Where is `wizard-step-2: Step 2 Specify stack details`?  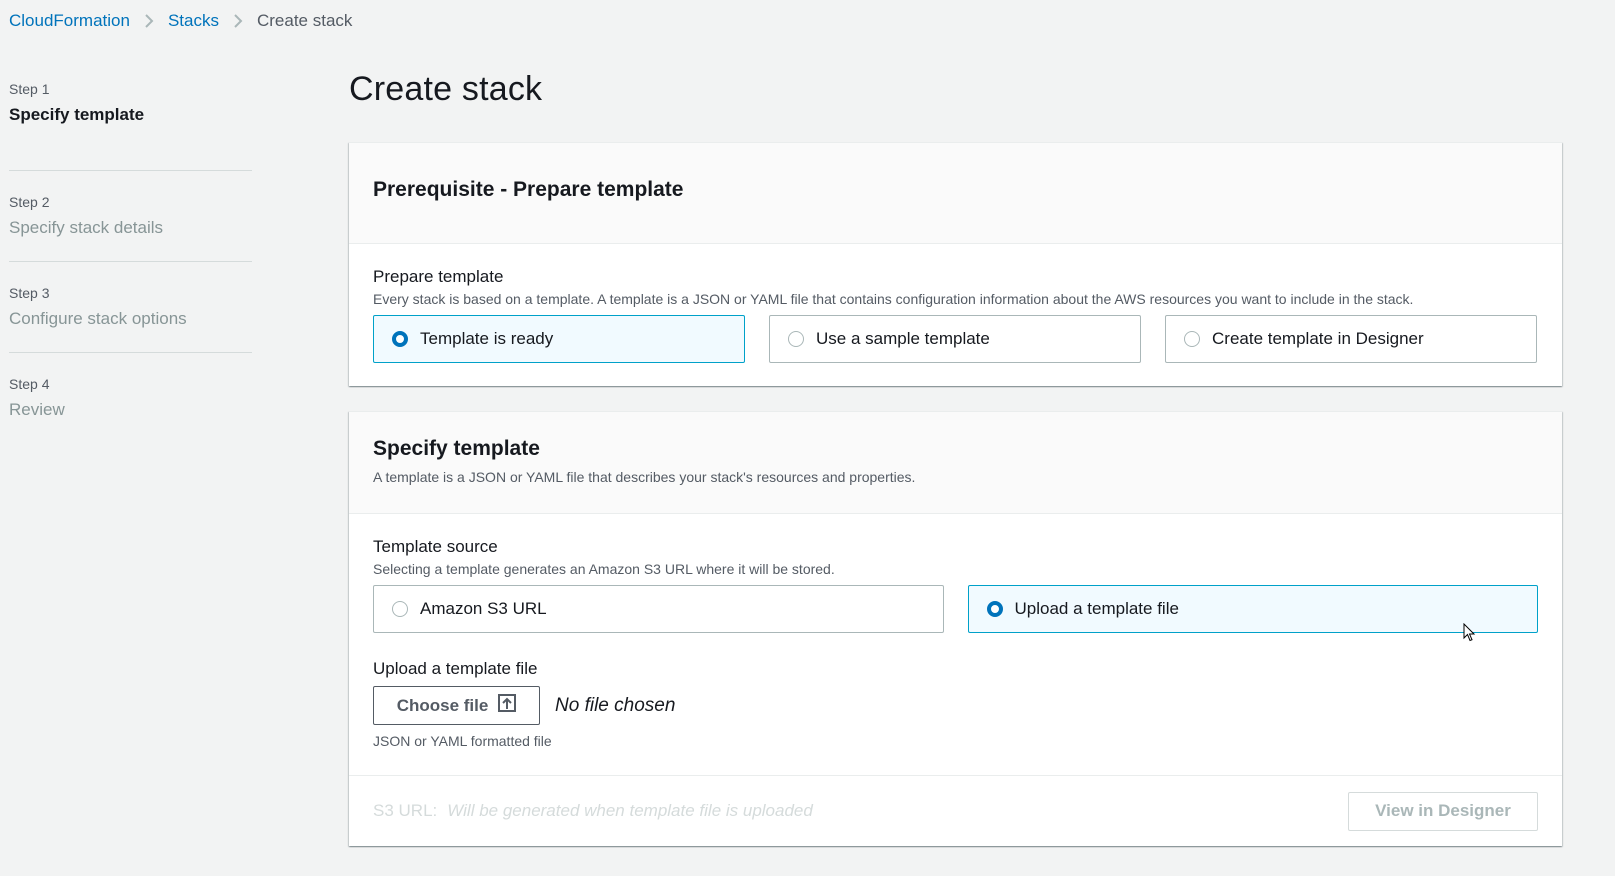
wizard-step-2: Step 2 Specify stack details is located at coordinates (130, 216).